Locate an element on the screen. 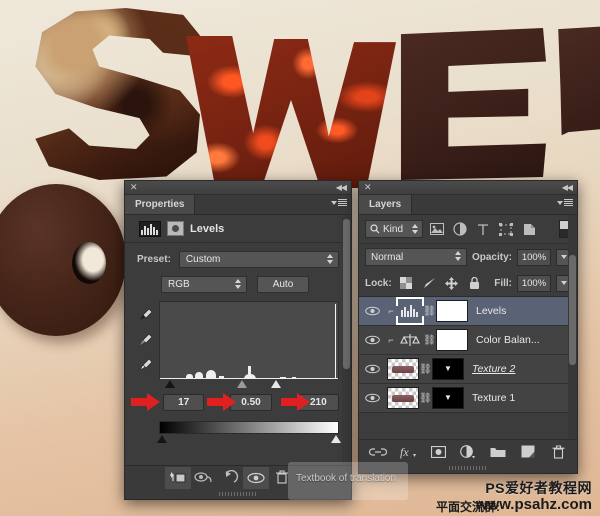  preset-select: Custom is located at coordinates (258, 259).